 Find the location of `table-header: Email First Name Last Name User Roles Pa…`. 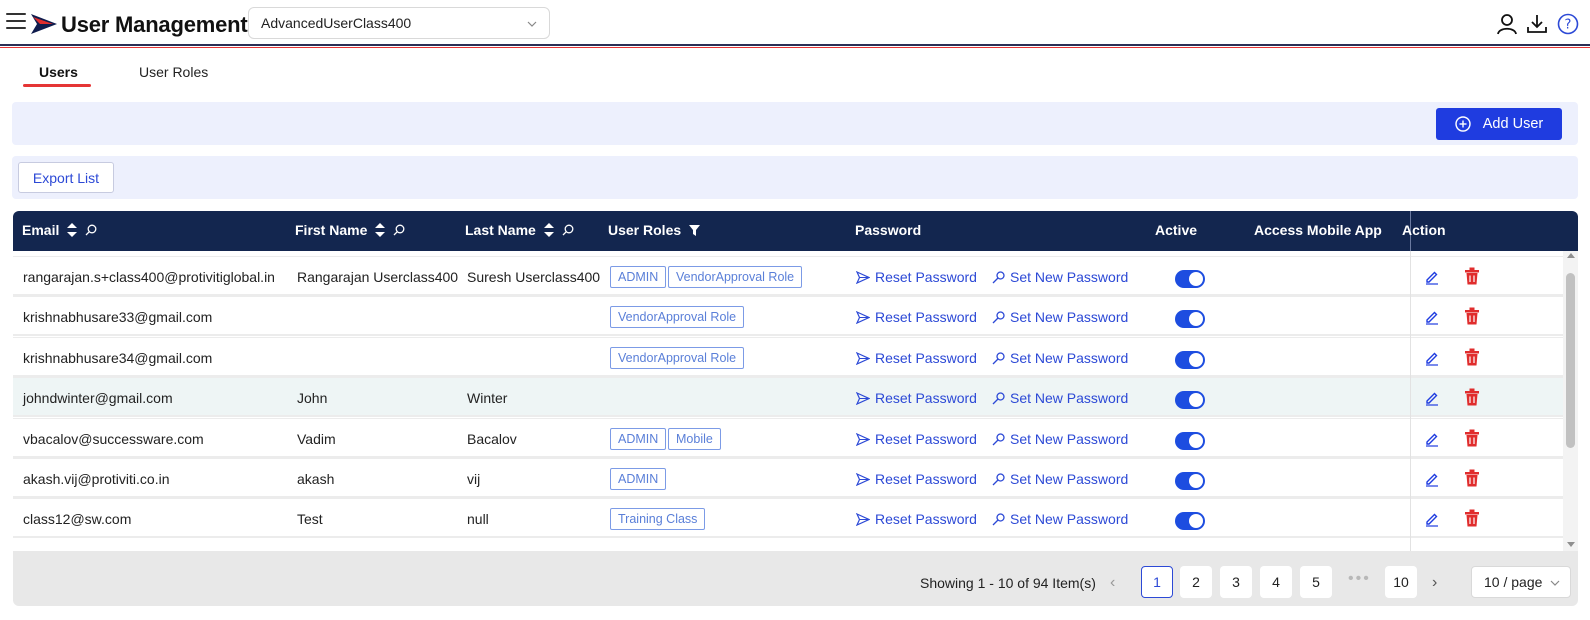

table-header: Email First Name Last Name User Roles Pa… is located at coordinates (795, 231).